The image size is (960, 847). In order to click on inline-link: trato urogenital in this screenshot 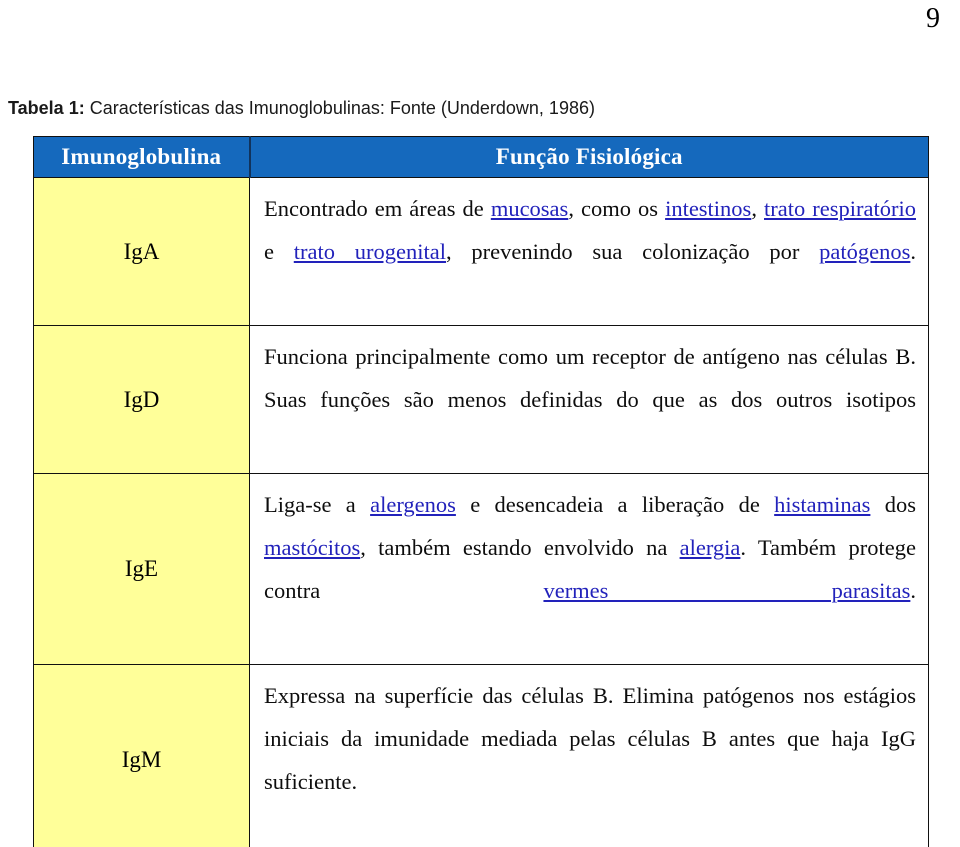, I will do `click(370, 251)`.